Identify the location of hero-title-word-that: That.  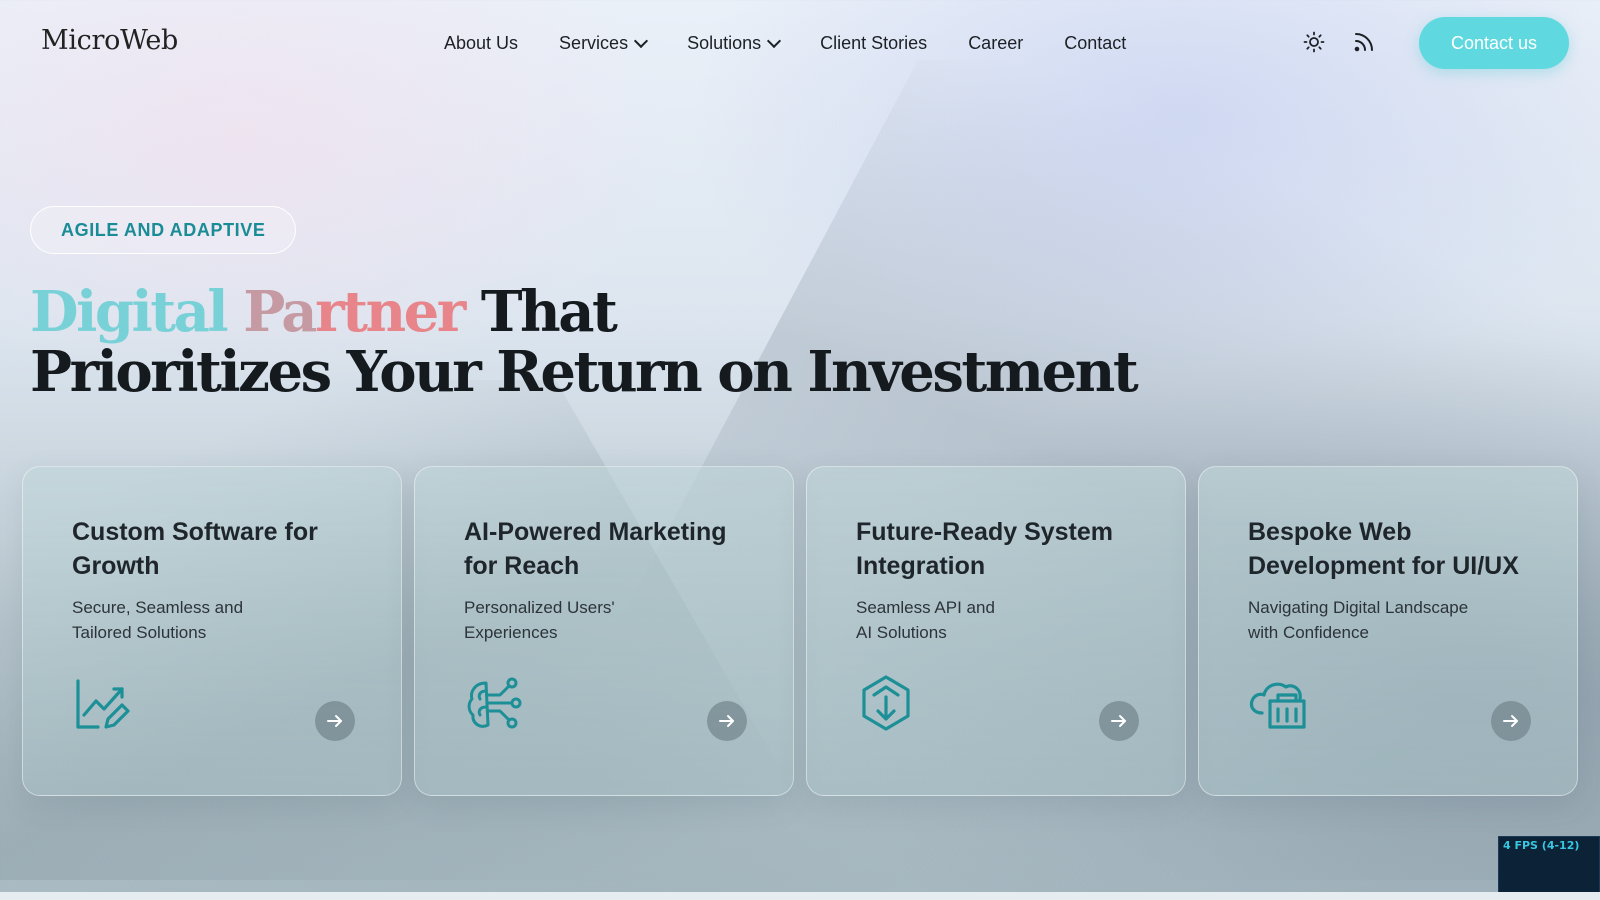
(549, 312).